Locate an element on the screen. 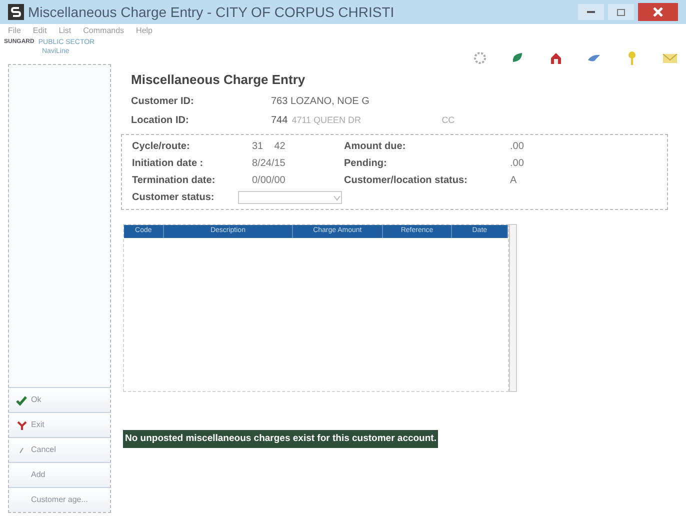  maximize-button is located at coordinates (621, 12).